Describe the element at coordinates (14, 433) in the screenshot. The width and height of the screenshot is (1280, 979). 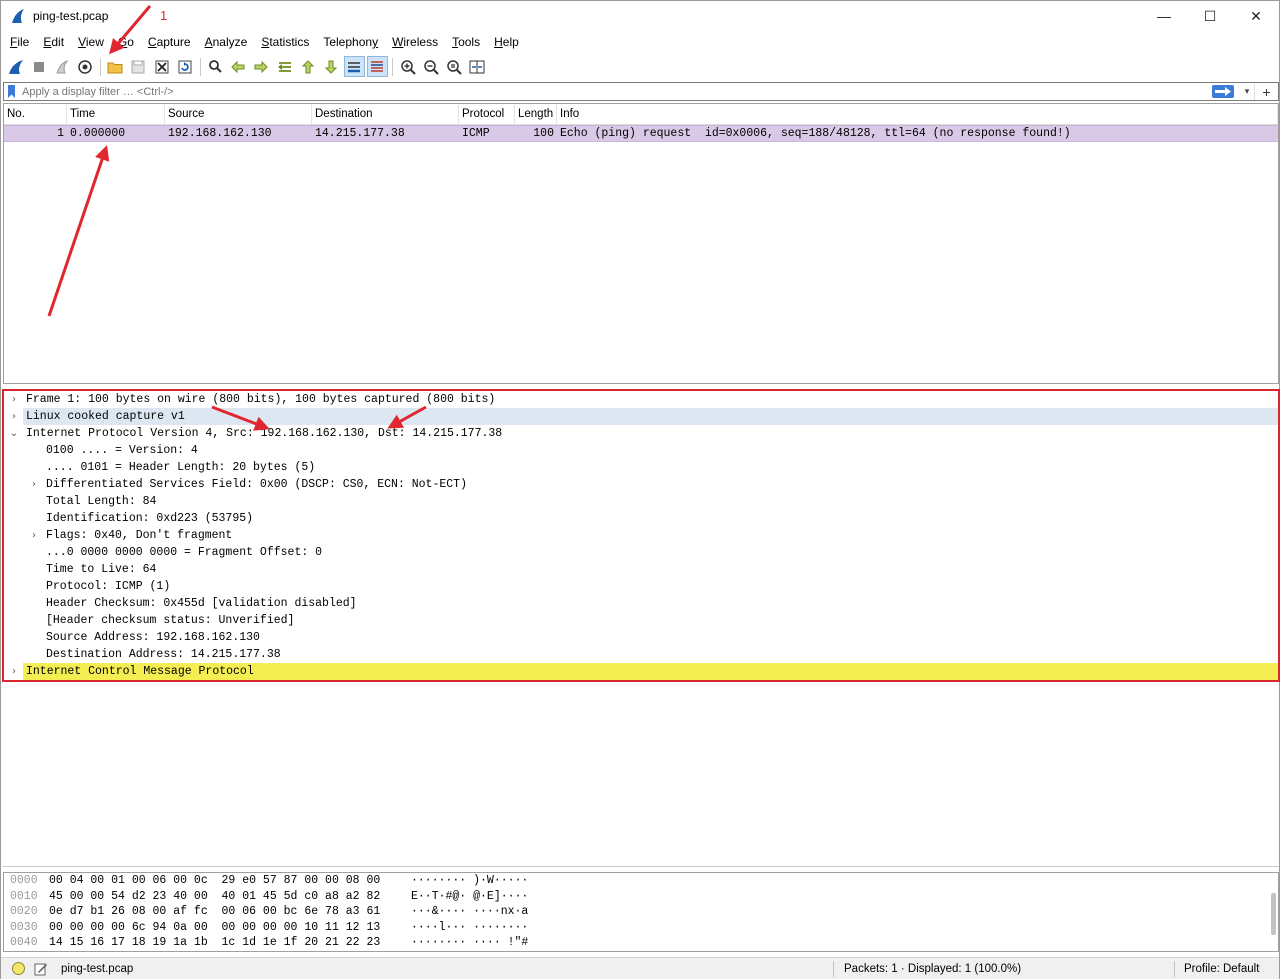
I see `chevron-down-icon: ⌄` at that location.